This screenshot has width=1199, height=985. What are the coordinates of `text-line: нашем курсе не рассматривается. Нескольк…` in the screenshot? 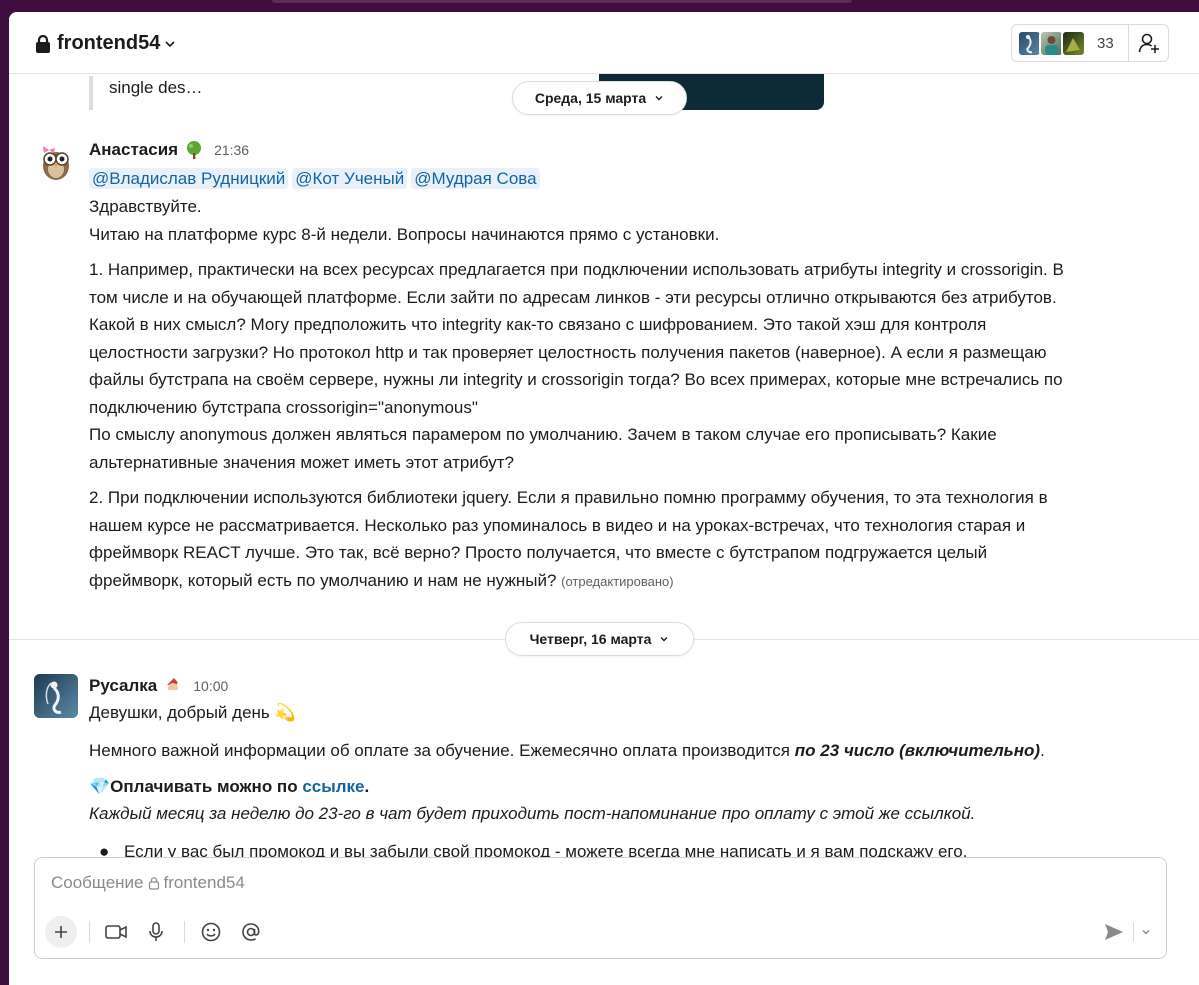 It's located at (557, 525).